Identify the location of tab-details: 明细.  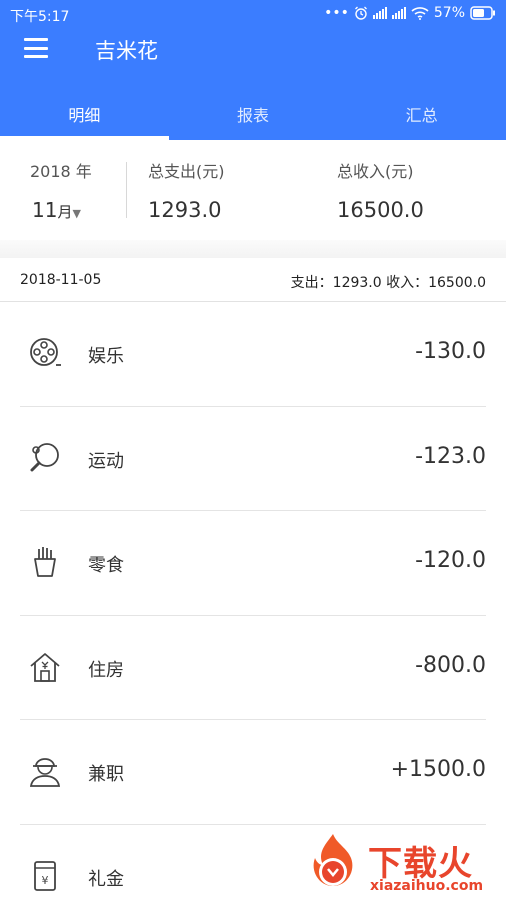
(84, 115).